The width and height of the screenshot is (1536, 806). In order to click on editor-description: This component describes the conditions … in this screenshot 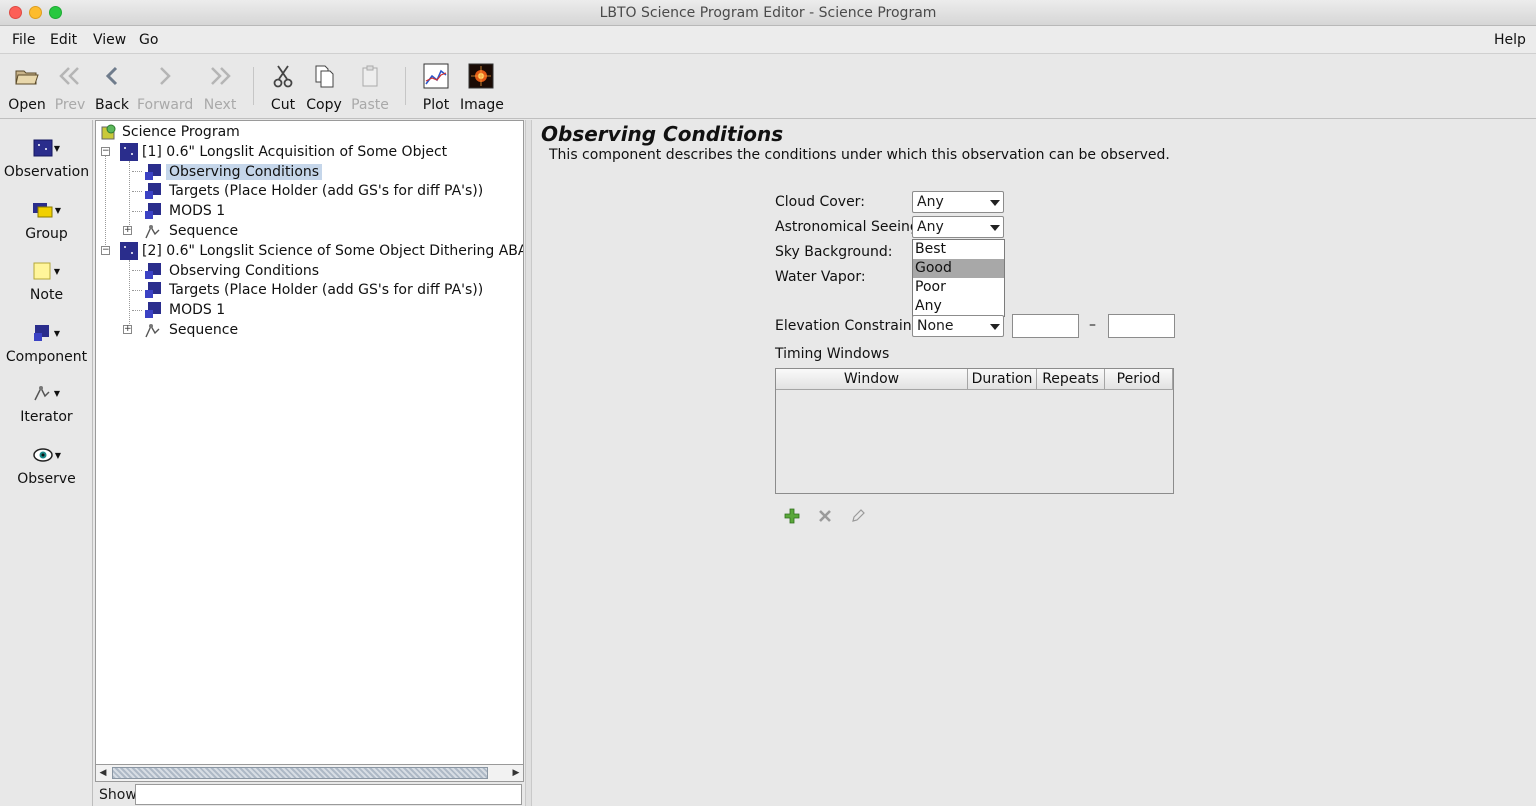, I will do `click(859, 155)`.